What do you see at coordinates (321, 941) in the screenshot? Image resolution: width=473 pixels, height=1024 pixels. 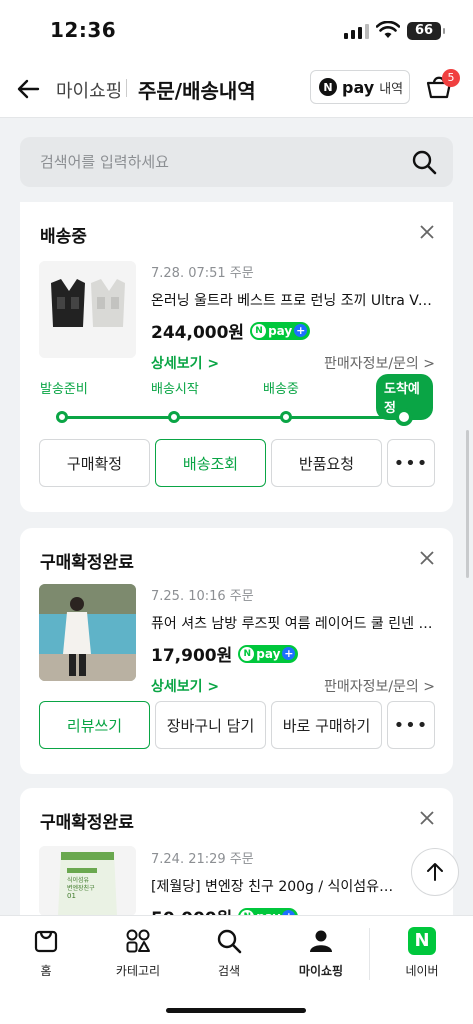 I see `person-icon` at bounding box center [321, 941].